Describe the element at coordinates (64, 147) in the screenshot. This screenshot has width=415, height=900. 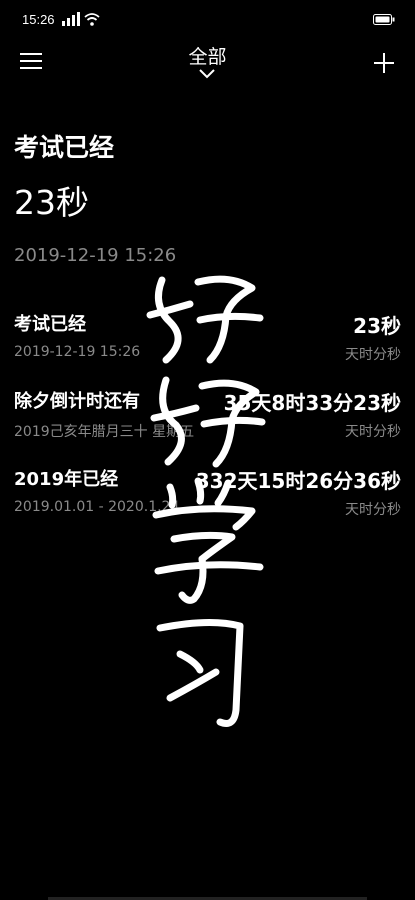
I see `hero-label: 考试已经` at that location.